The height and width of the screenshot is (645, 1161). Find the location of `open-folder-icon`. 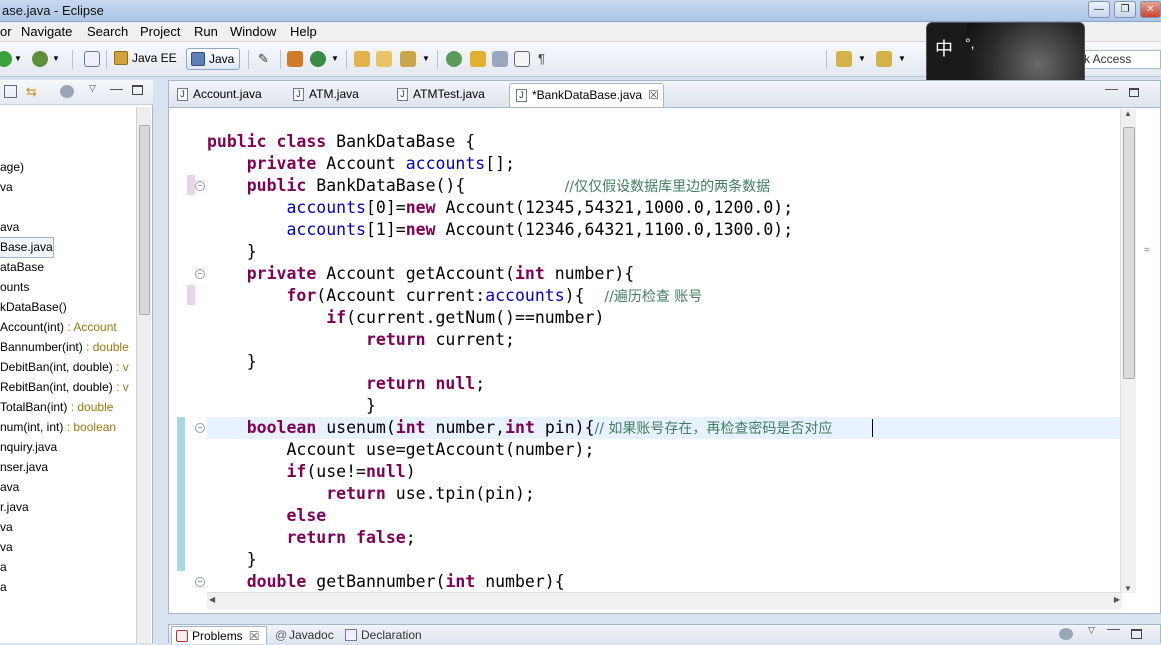

open-folder-icon is located at coordinates (384, 59).